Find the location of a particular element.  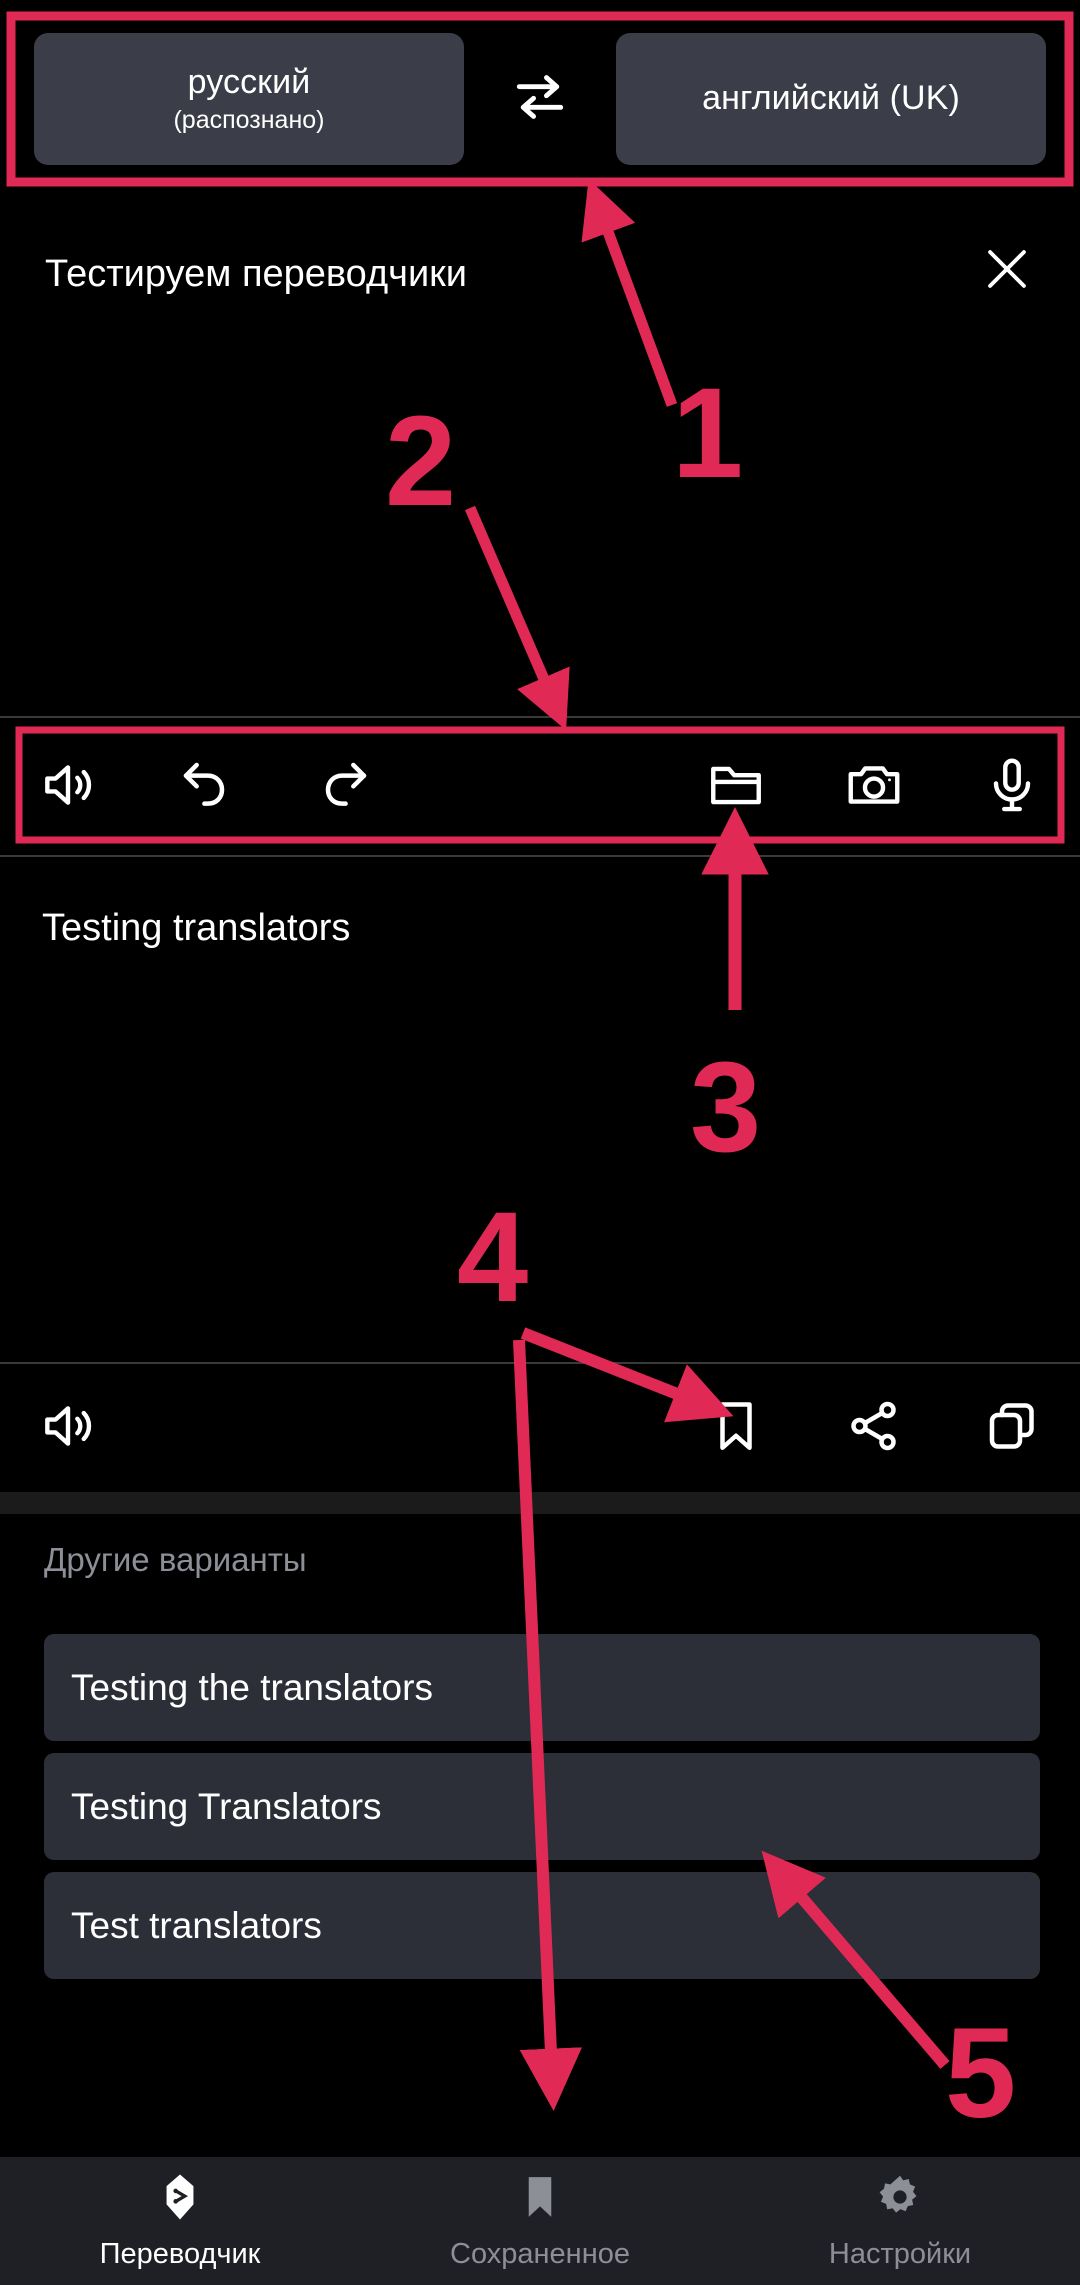

folder-icon is located at coordinates (736, 787).